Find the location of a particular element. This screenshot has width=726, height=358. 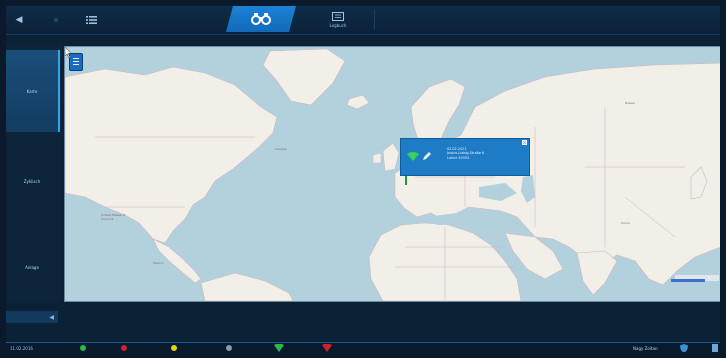

tab-overview is located at coordinates (261, 19).